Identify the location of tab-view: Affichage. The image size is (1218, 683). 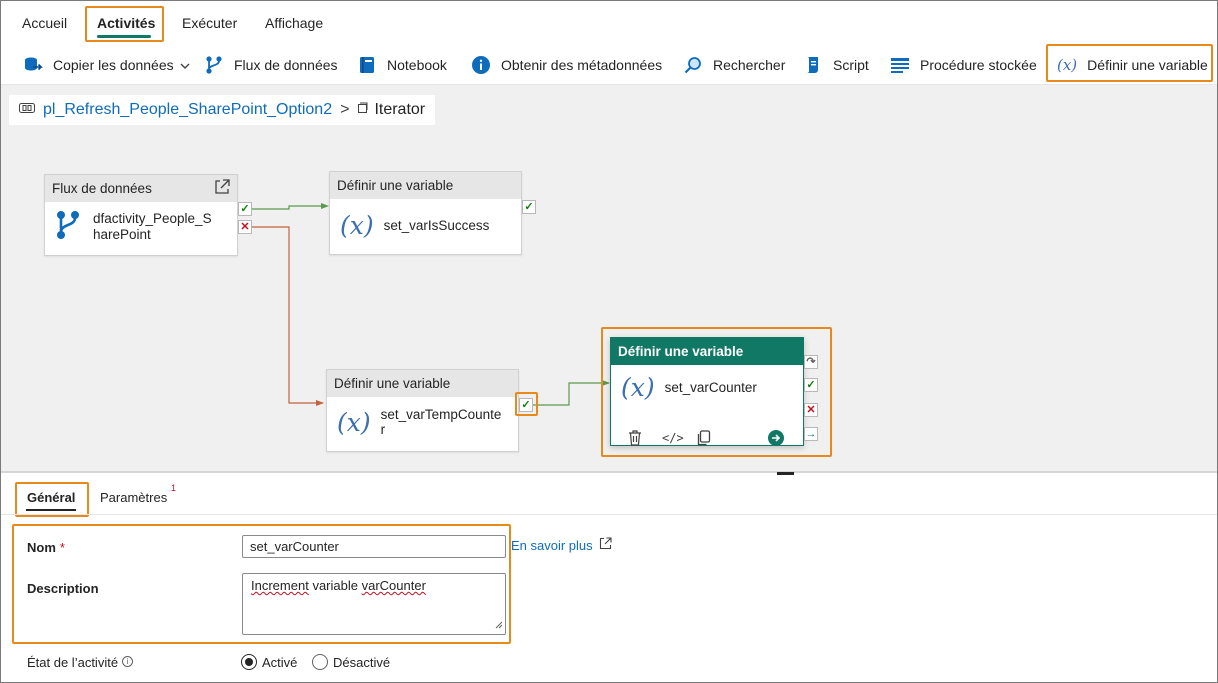
(294, 23).